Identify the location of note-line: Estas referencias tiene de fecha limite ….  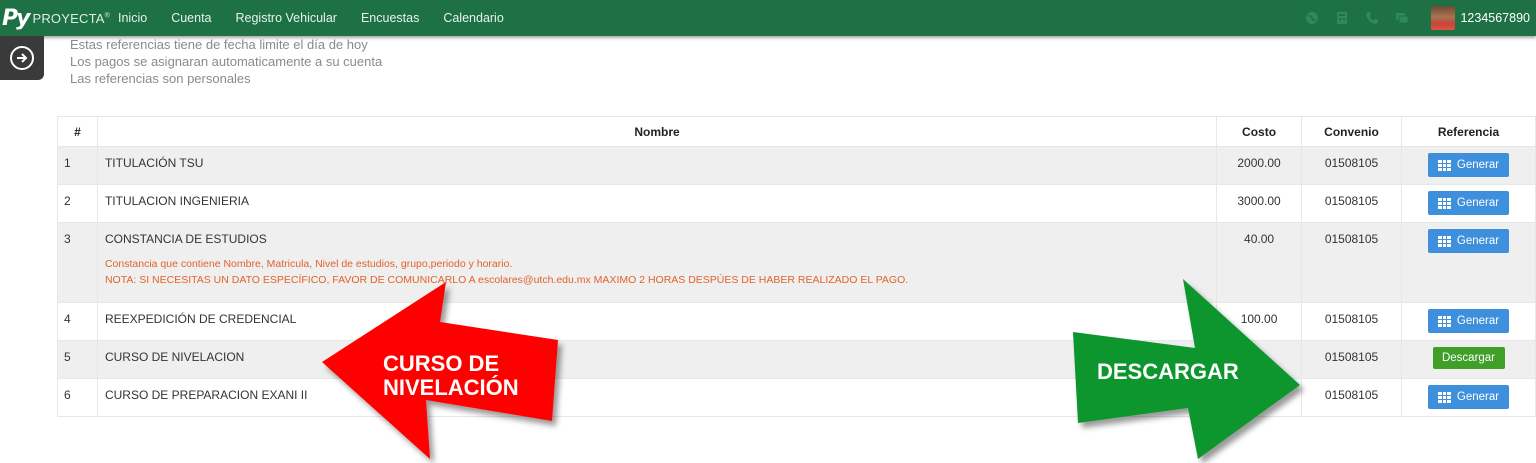
(219, 44).